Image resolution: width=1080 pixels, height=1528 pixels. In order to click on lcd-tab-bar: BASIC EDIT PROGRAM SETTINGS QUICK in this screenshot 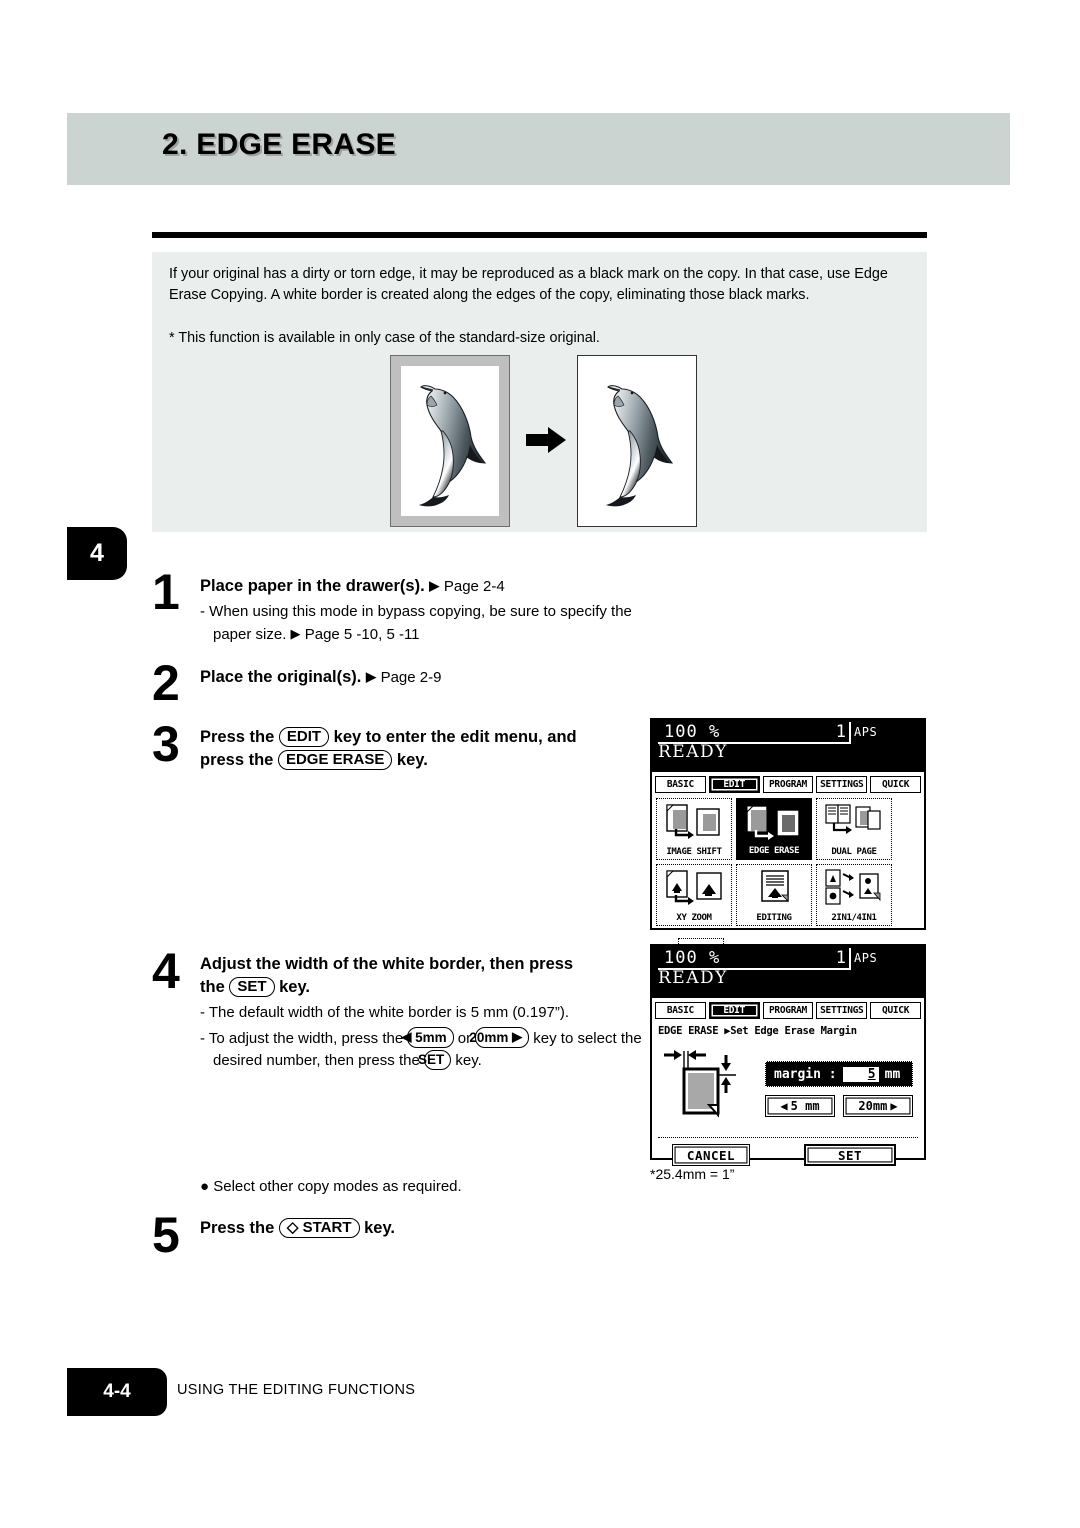, I will do `click(788, 784)`.